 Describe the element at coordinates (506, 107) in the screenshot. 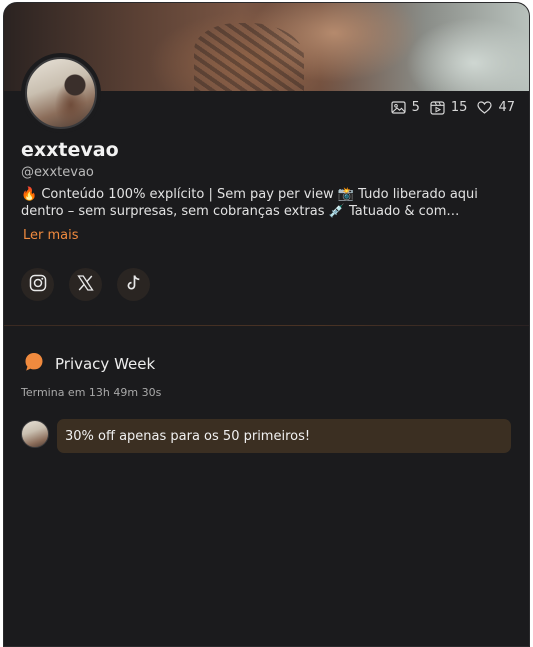

I see `stat-likes-count: 47` at that location.